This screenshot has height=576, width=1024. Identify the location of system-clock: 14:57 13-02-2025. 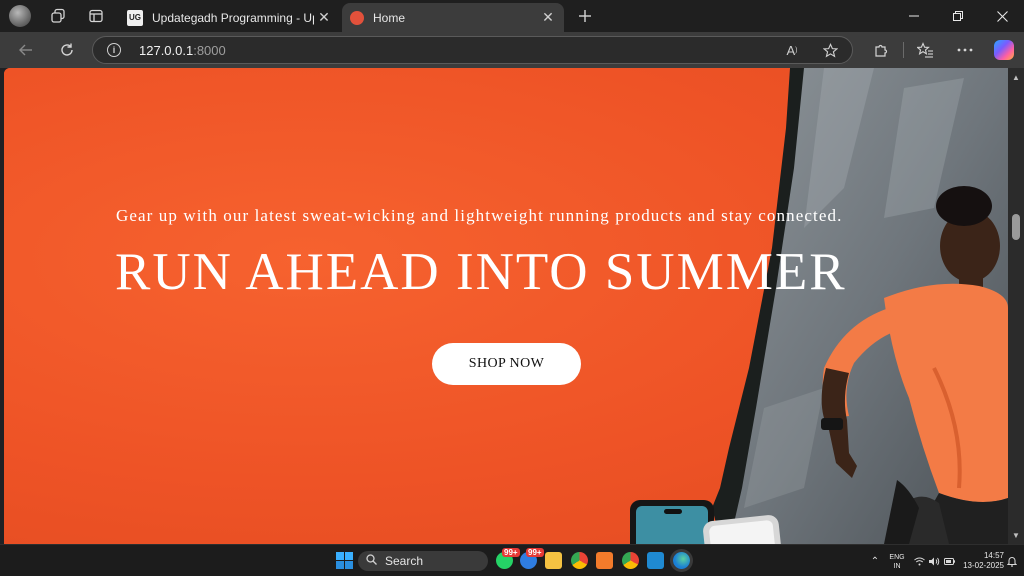
(981, 561).